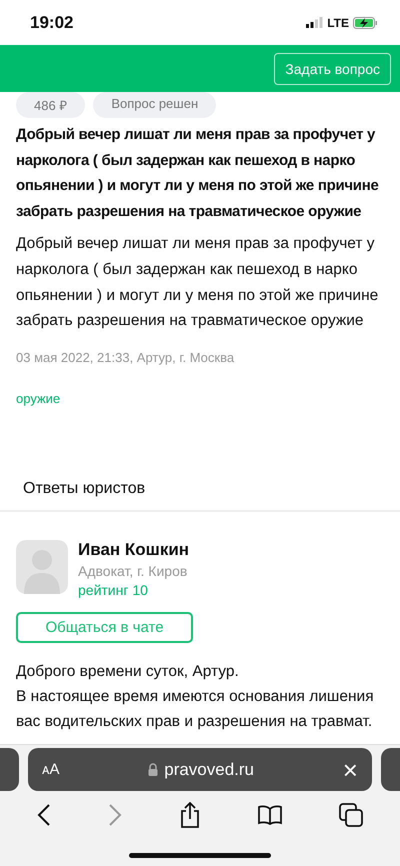 Image resolution: width=400 pixels, height=866 pixels. Describe the element at coordinates (113, 590) in the screenshot. I see `lawyer-rating: рейтинг 10` at that location.